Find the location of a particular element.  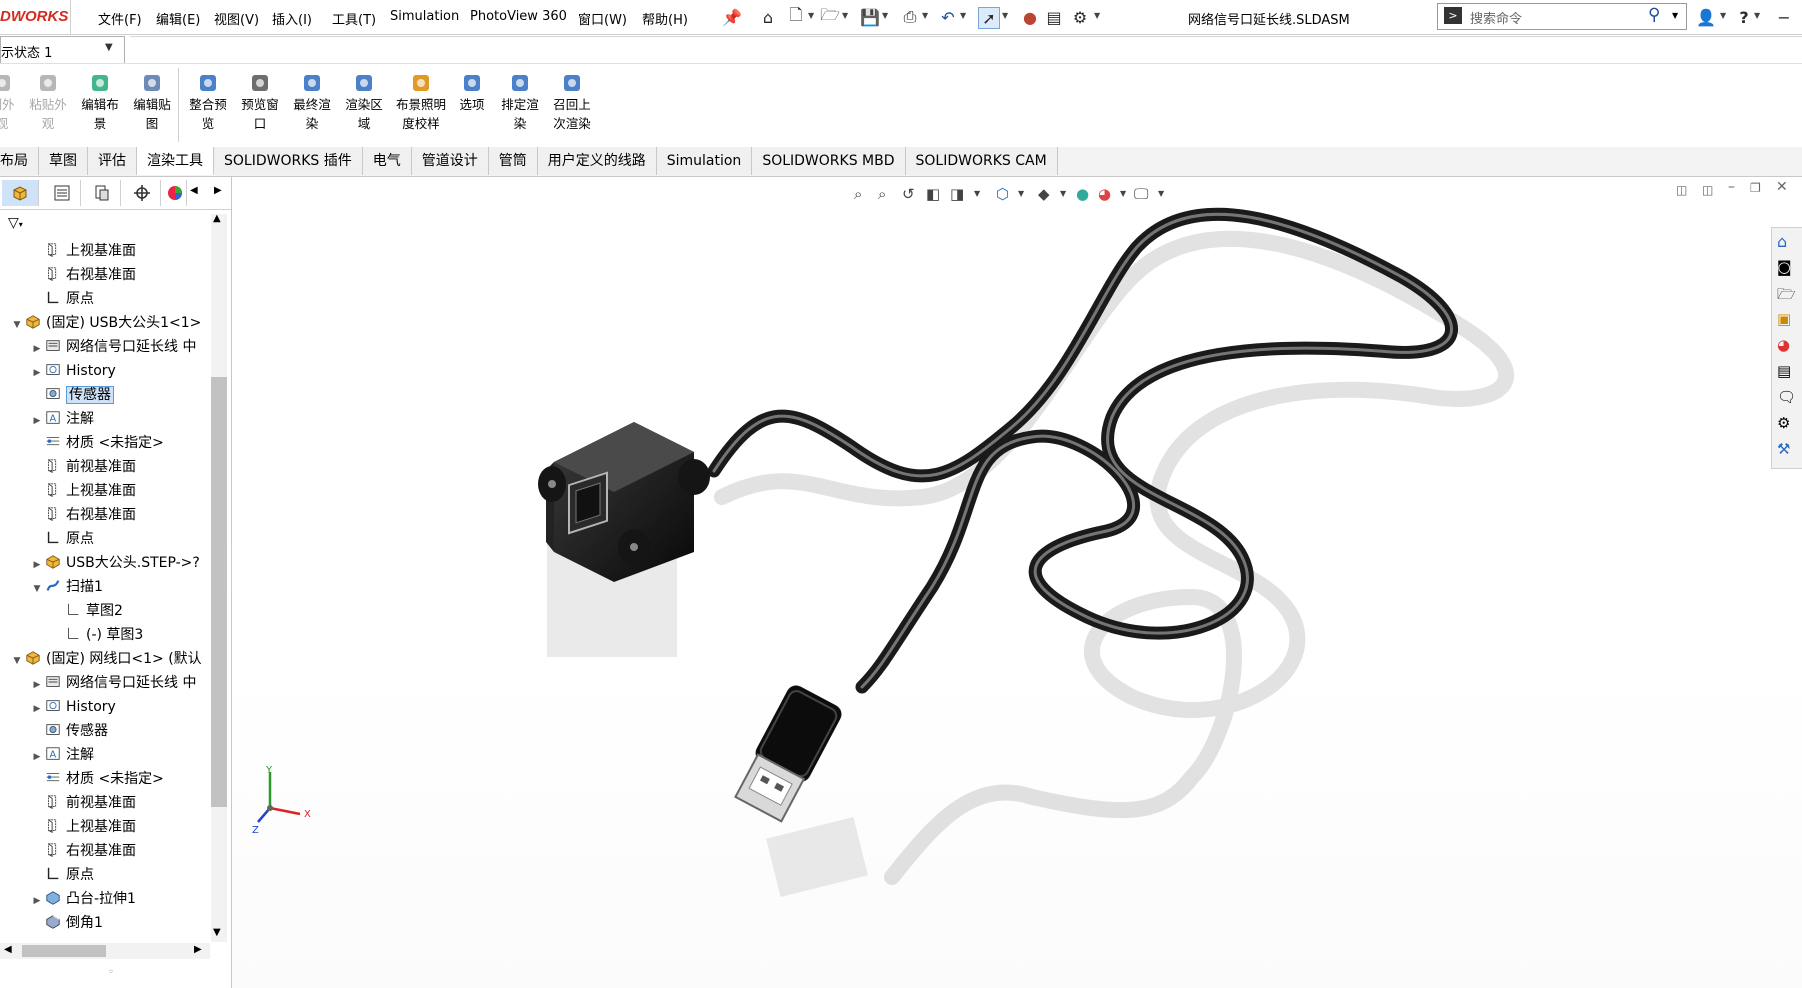

select-cursor-icon: ➚ is located at coordinates (989, 18).